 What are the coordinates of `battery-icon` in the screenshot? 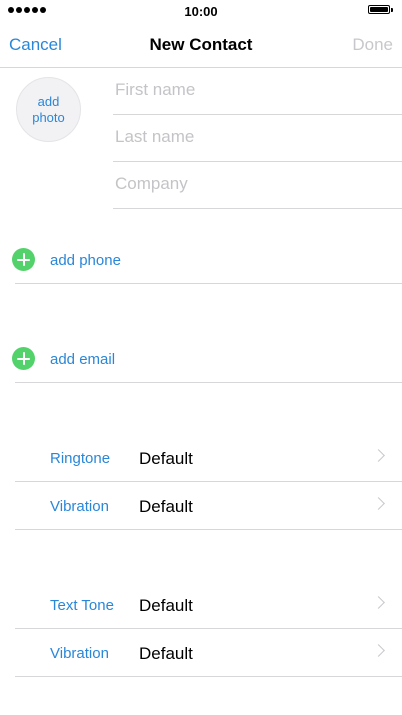 It's located at (379, 9).